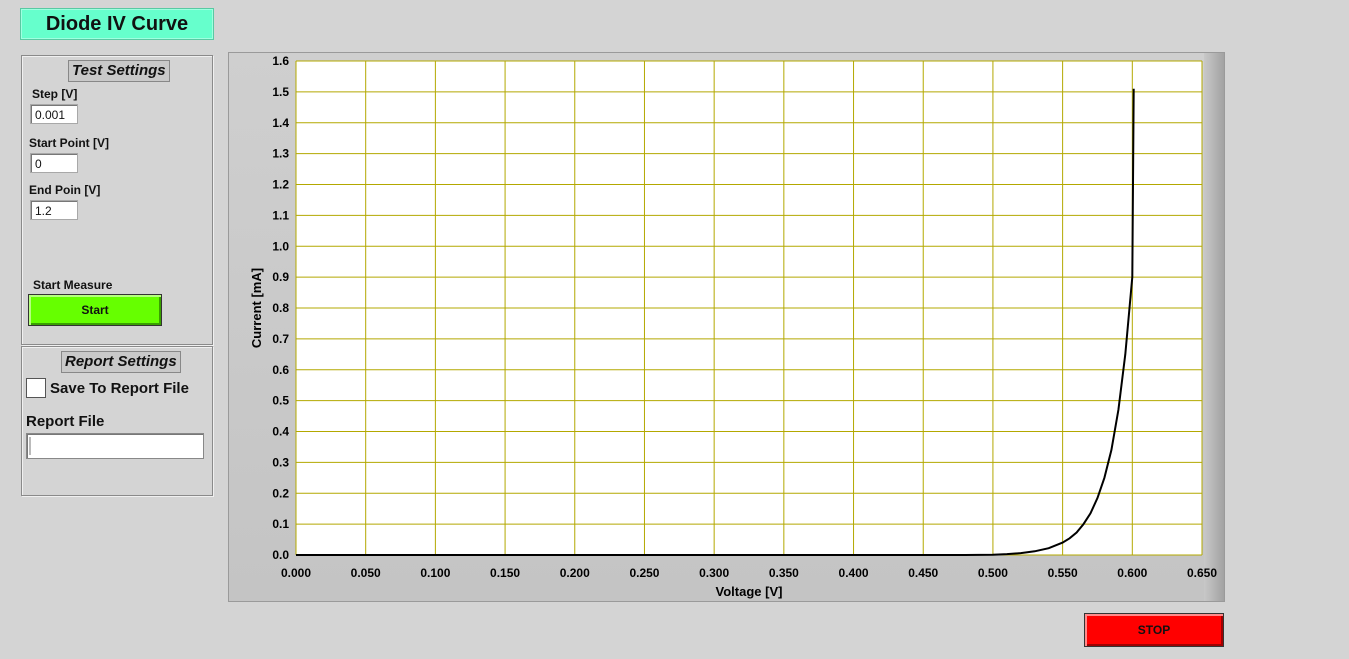 Image resolution: width=1349 pixels, height=659 pixels. I want to click on y-tick-label: 1.3, so click(280, 154).